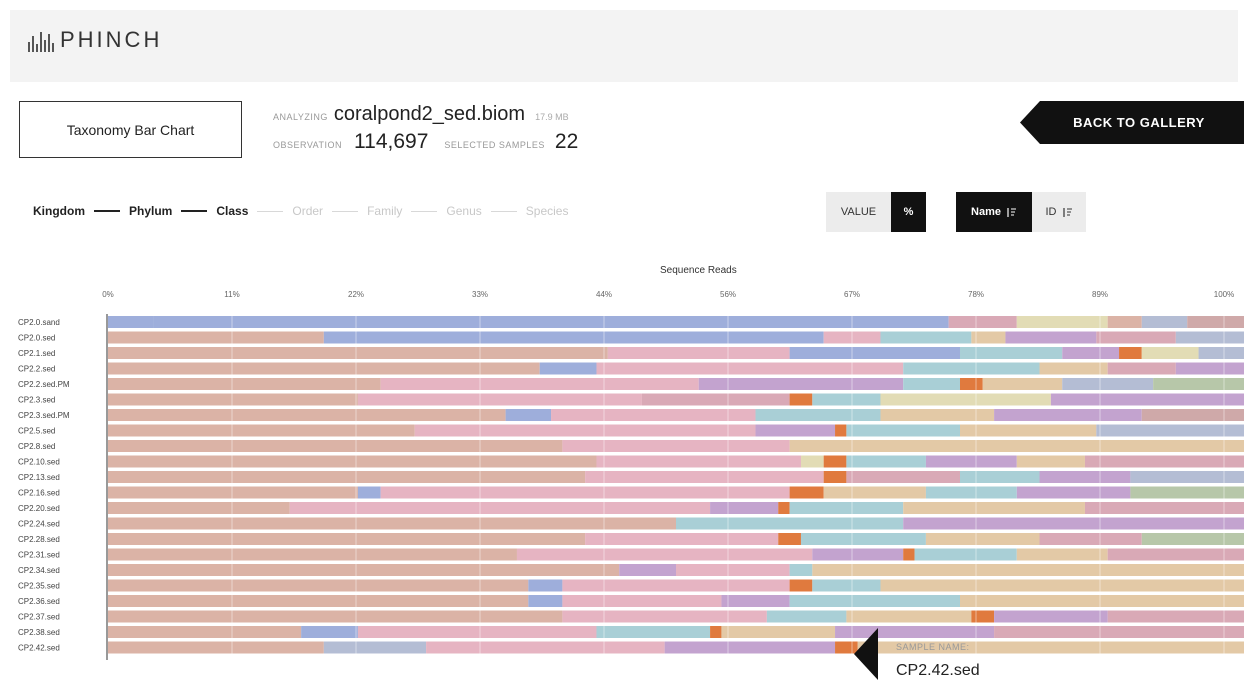  I want to click on sample-label: CP2.3.sed, so click(36, 400).